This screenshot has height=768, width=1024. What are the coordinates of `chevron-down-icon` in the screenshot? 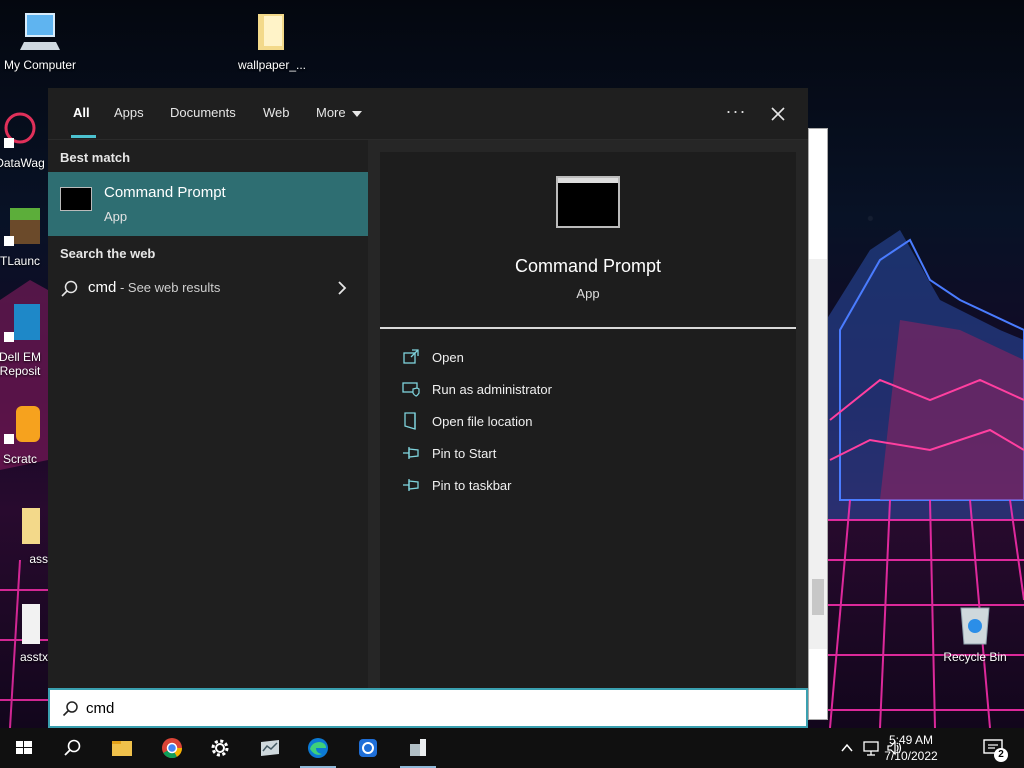 It's located at (356, 113).